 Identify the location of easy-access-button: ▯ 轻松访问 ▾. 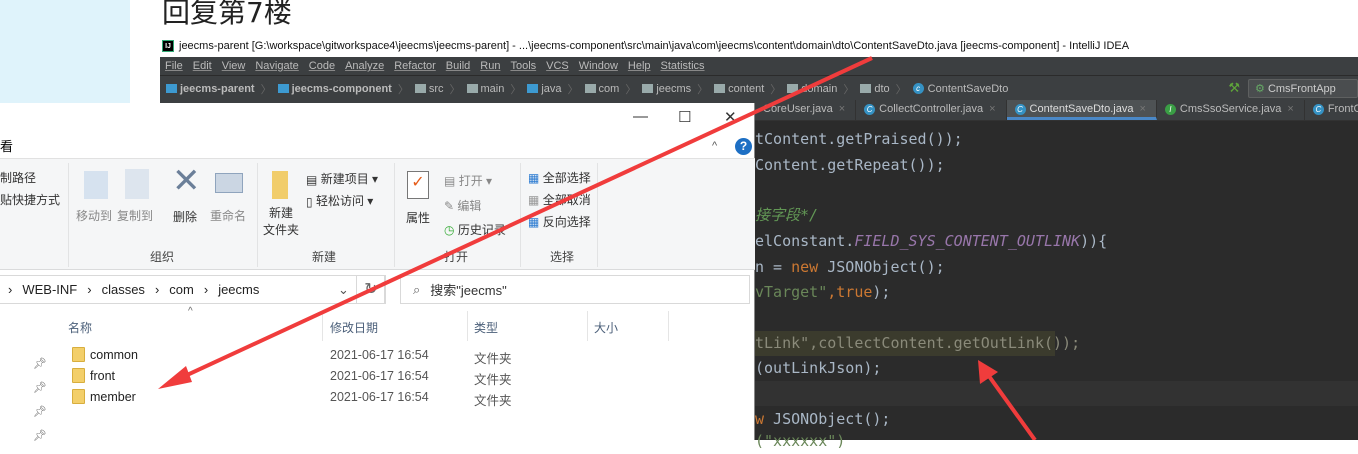
(339, 200).